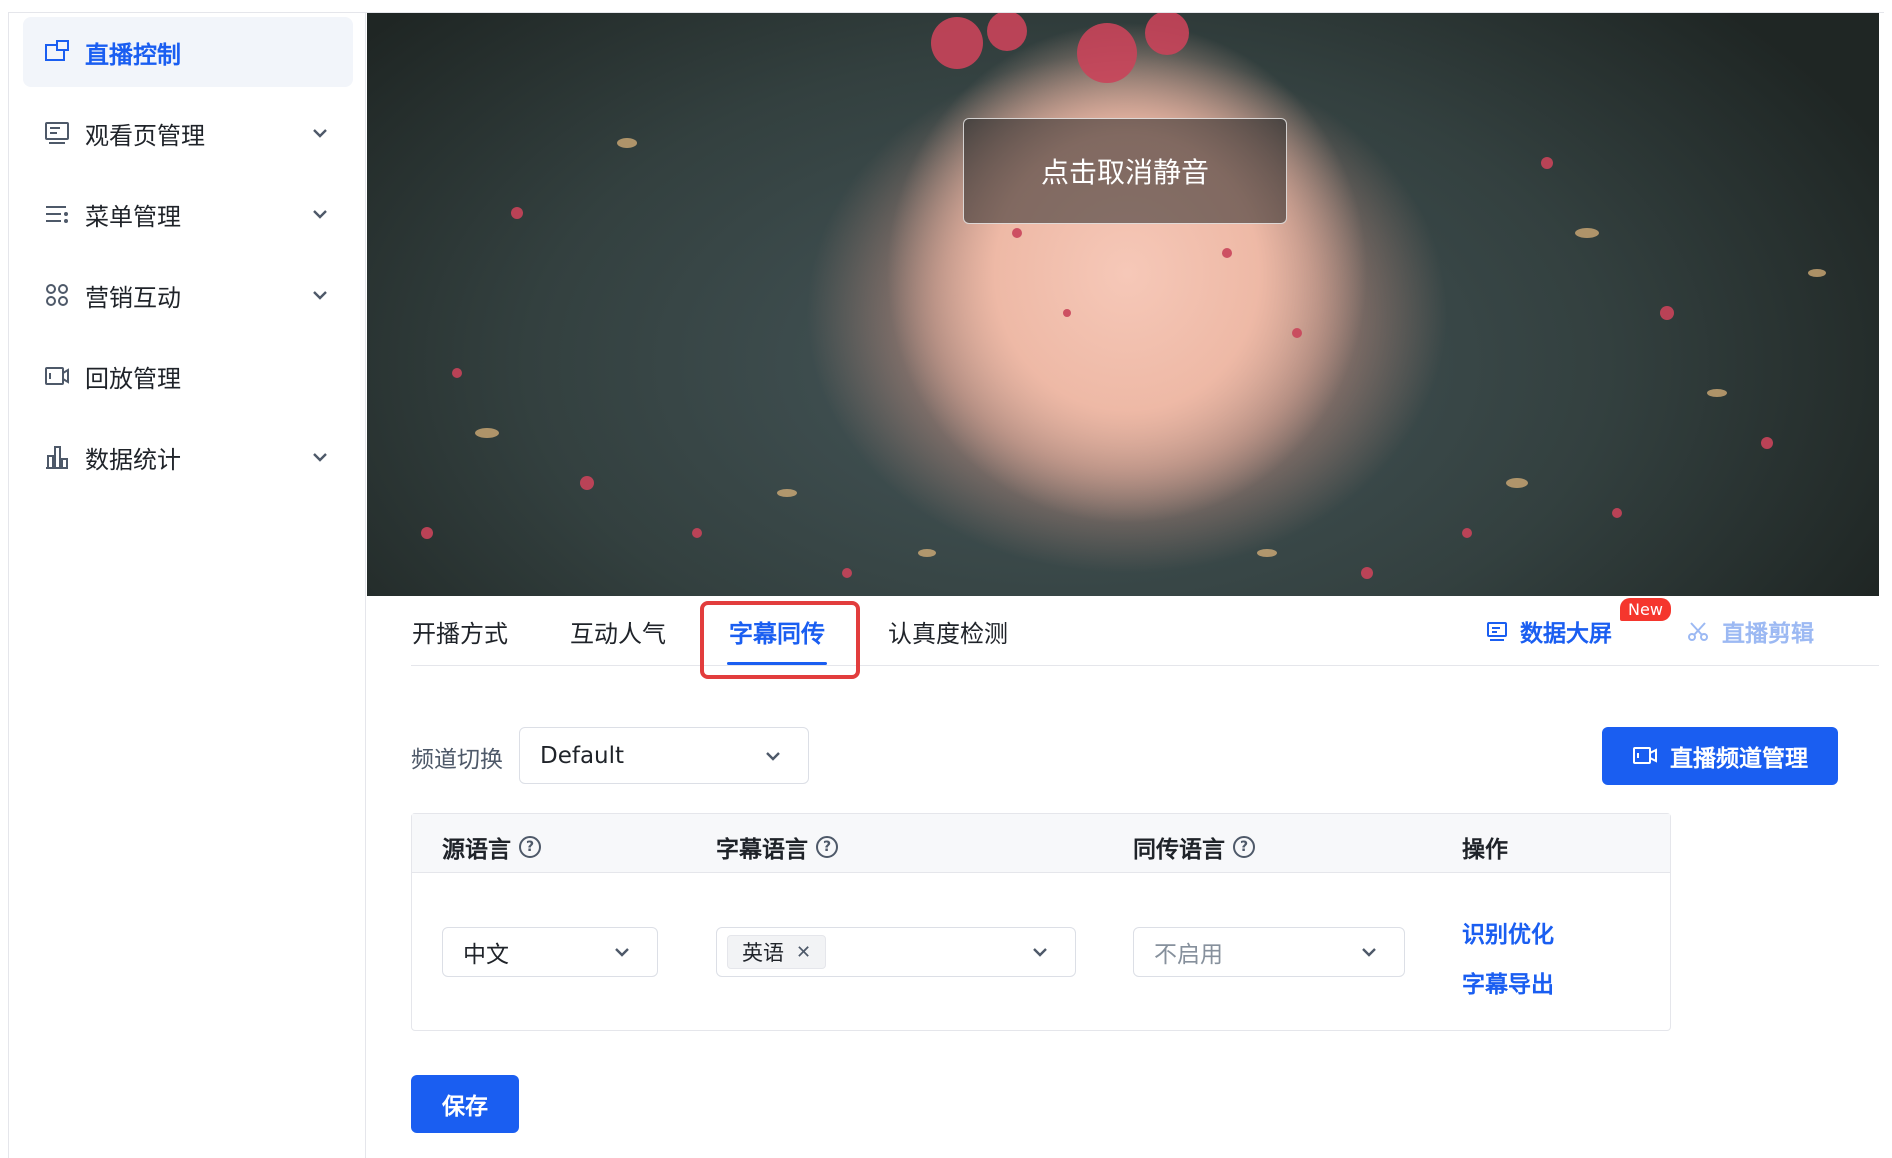 This screenshot has width=1892, height=1158. Describe the element at coordinates (57, 457) in the screenshot. I see `bar-chart-icon` at that location.